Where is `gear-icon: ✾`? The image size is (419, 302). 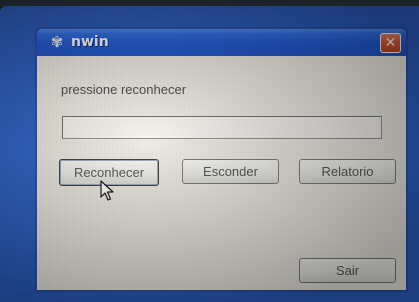
gear-icon: ✾ is located at coordinates (57, 42).